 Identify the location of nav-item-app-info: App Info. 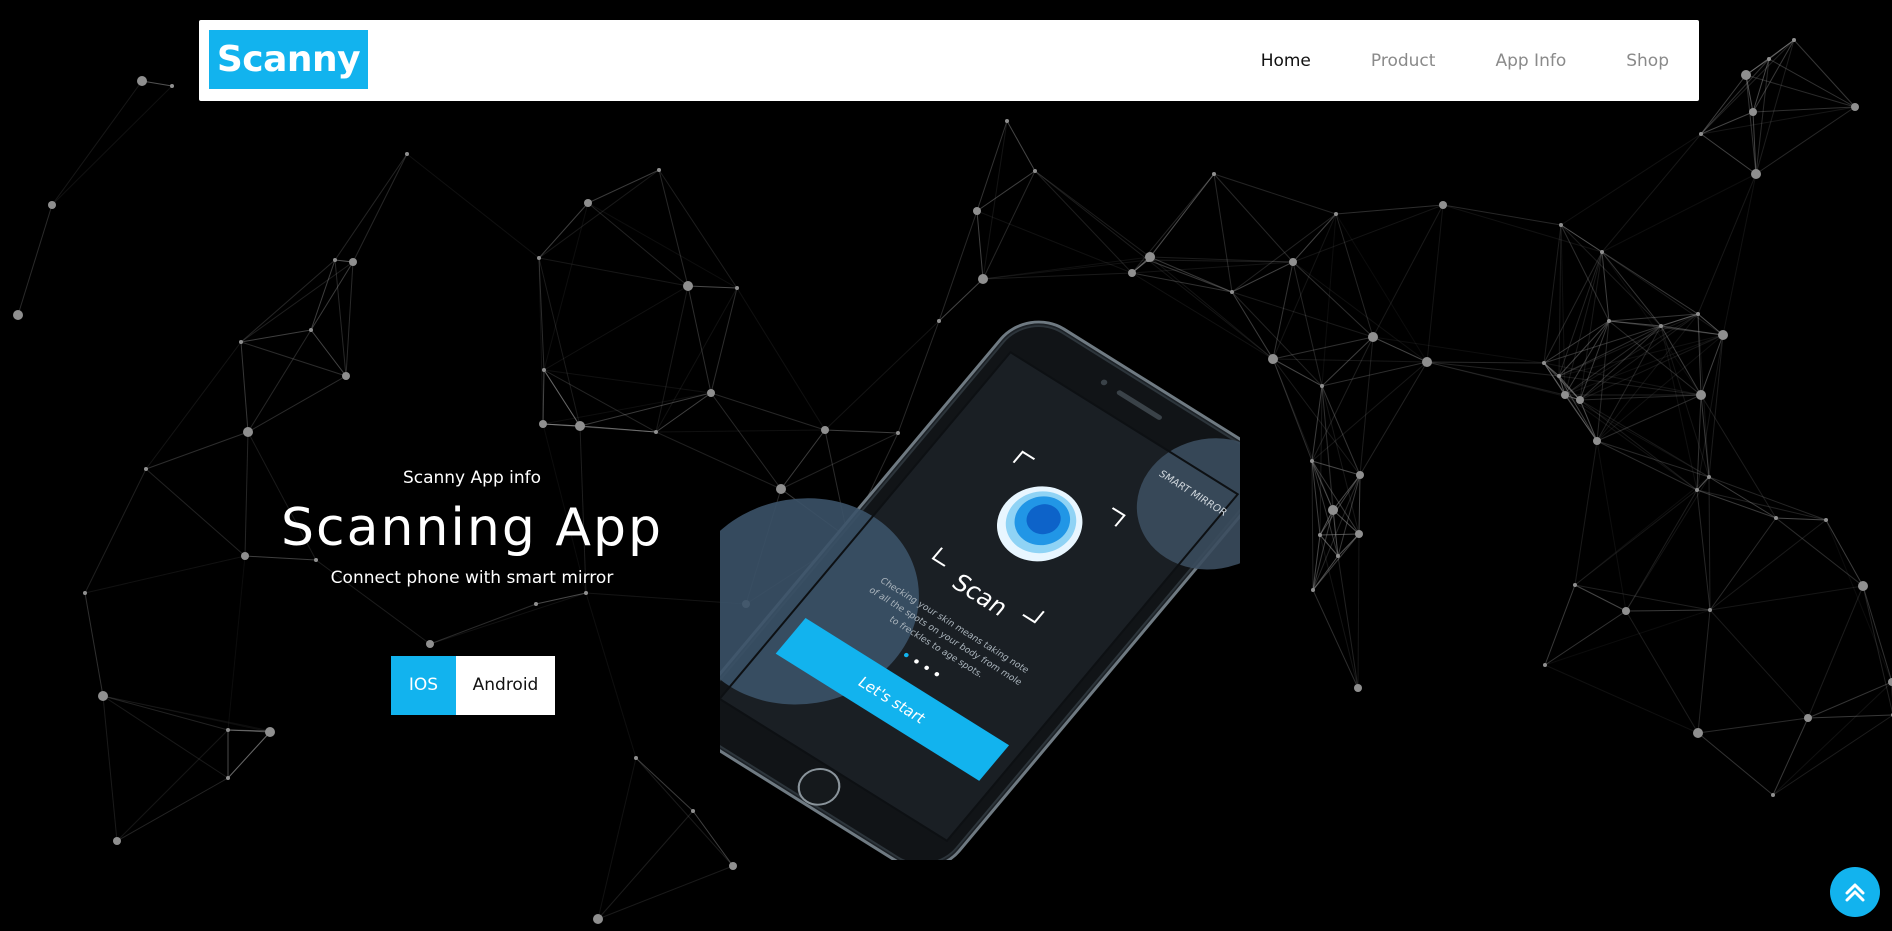
(1530, 61).